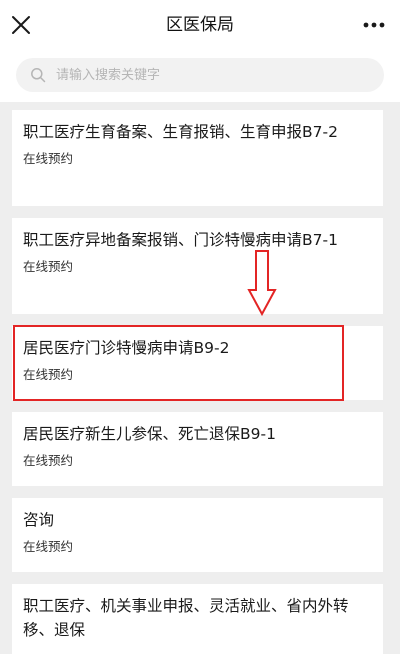  I want to click on page-title: 区医保局, so click(200, 25).